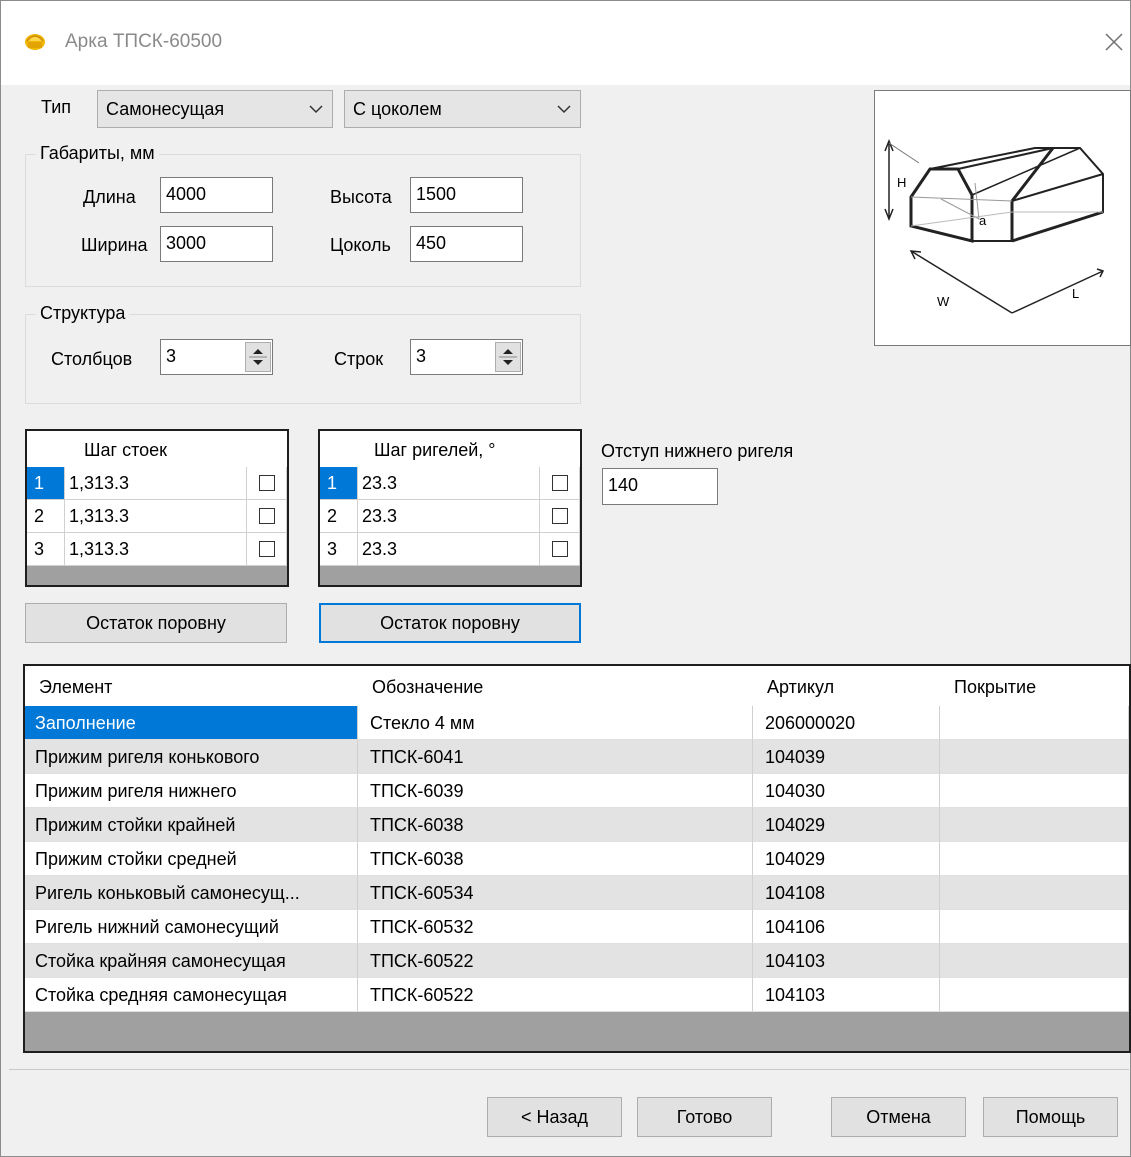 The height and width of the screenshot is (1157, 1131). What do you see at coordinates (555, 757) in the screenshot?
I see `table-cell-designation: ТПСК-6041` at bounding box center [555, 757].